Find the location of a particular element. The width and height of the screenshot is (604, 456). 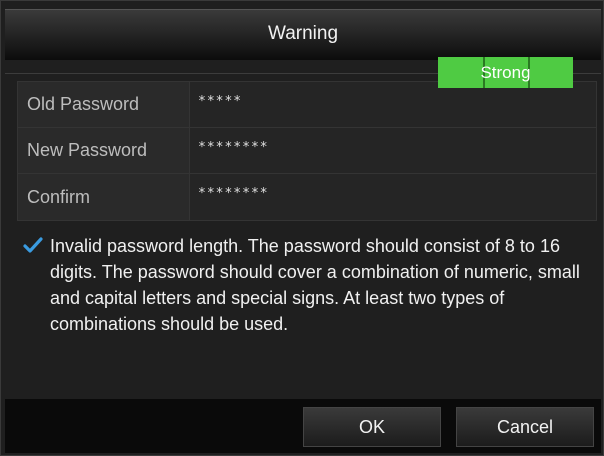

new-password-field: ******** is located at coordinates (395, 150).